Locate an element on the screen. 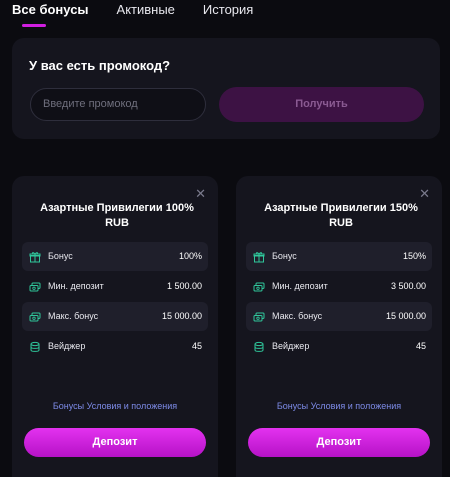 The width and height of the screenshot is (450, 477). get-promo-button: Получить is located at coordinates (321, 104).